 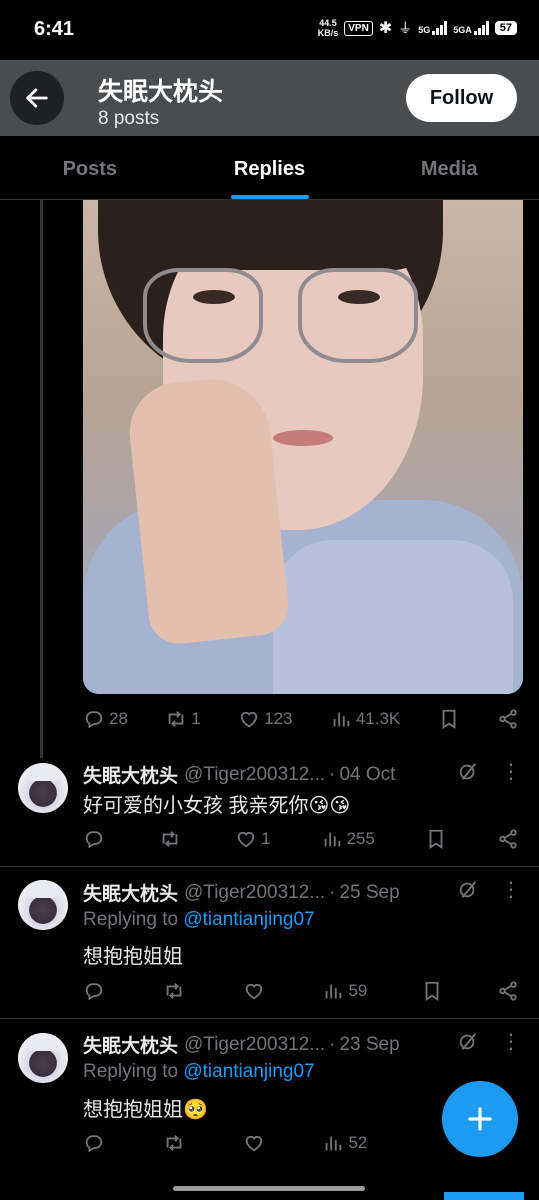 I want to click on network-speed: 44.5 KB/s, so click(x=328, y=28).